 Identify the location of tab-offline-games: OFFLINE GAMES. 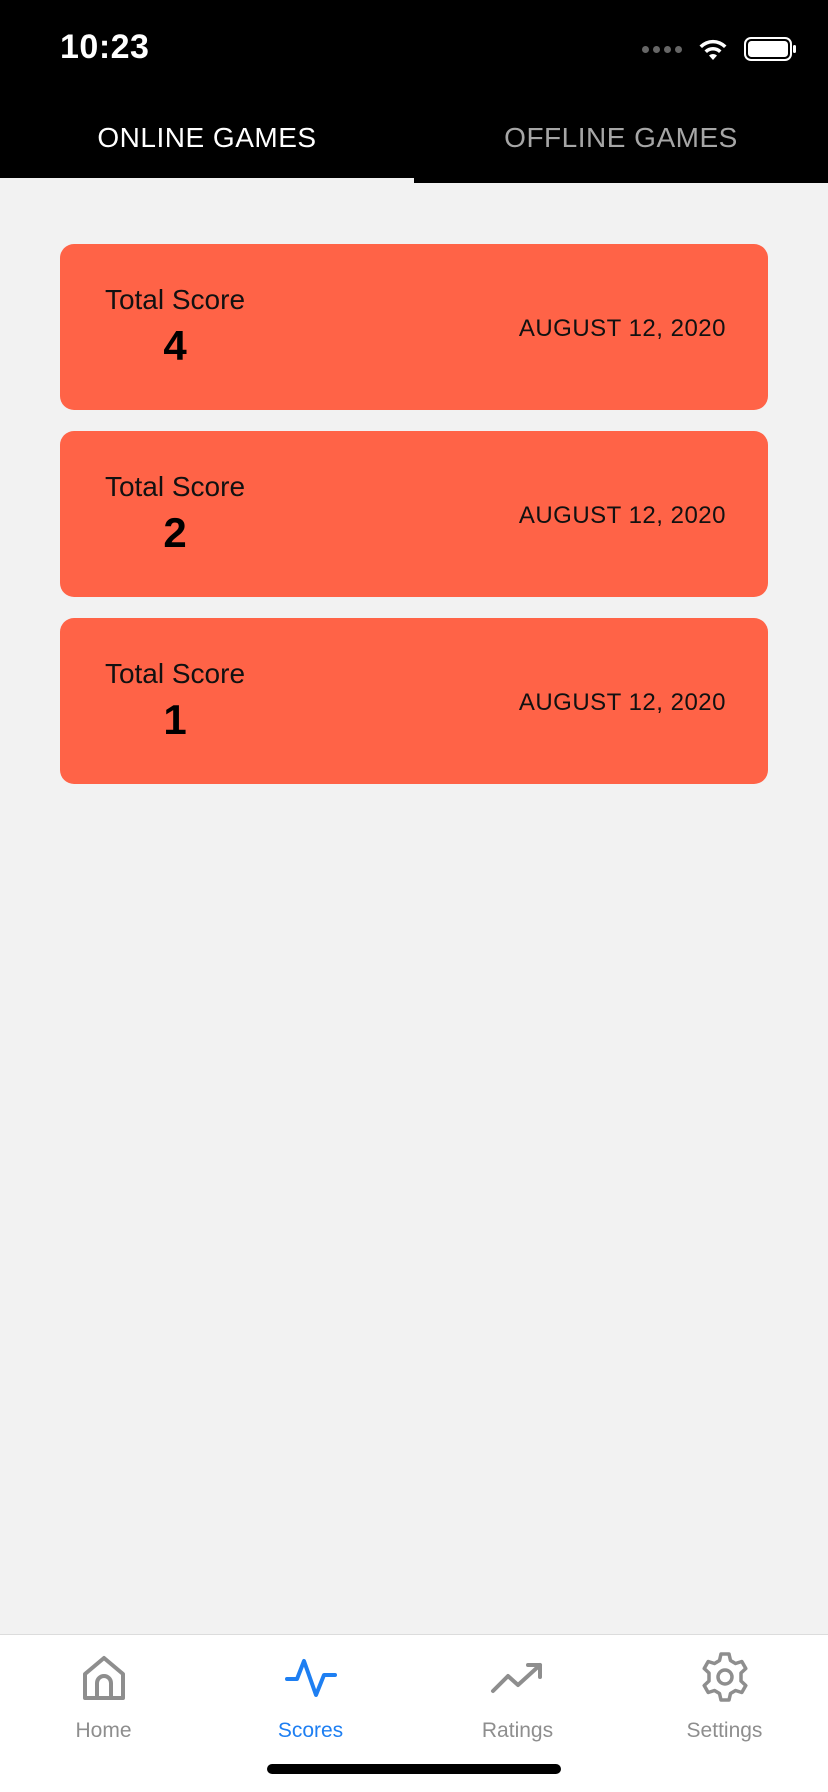
(621, 141).